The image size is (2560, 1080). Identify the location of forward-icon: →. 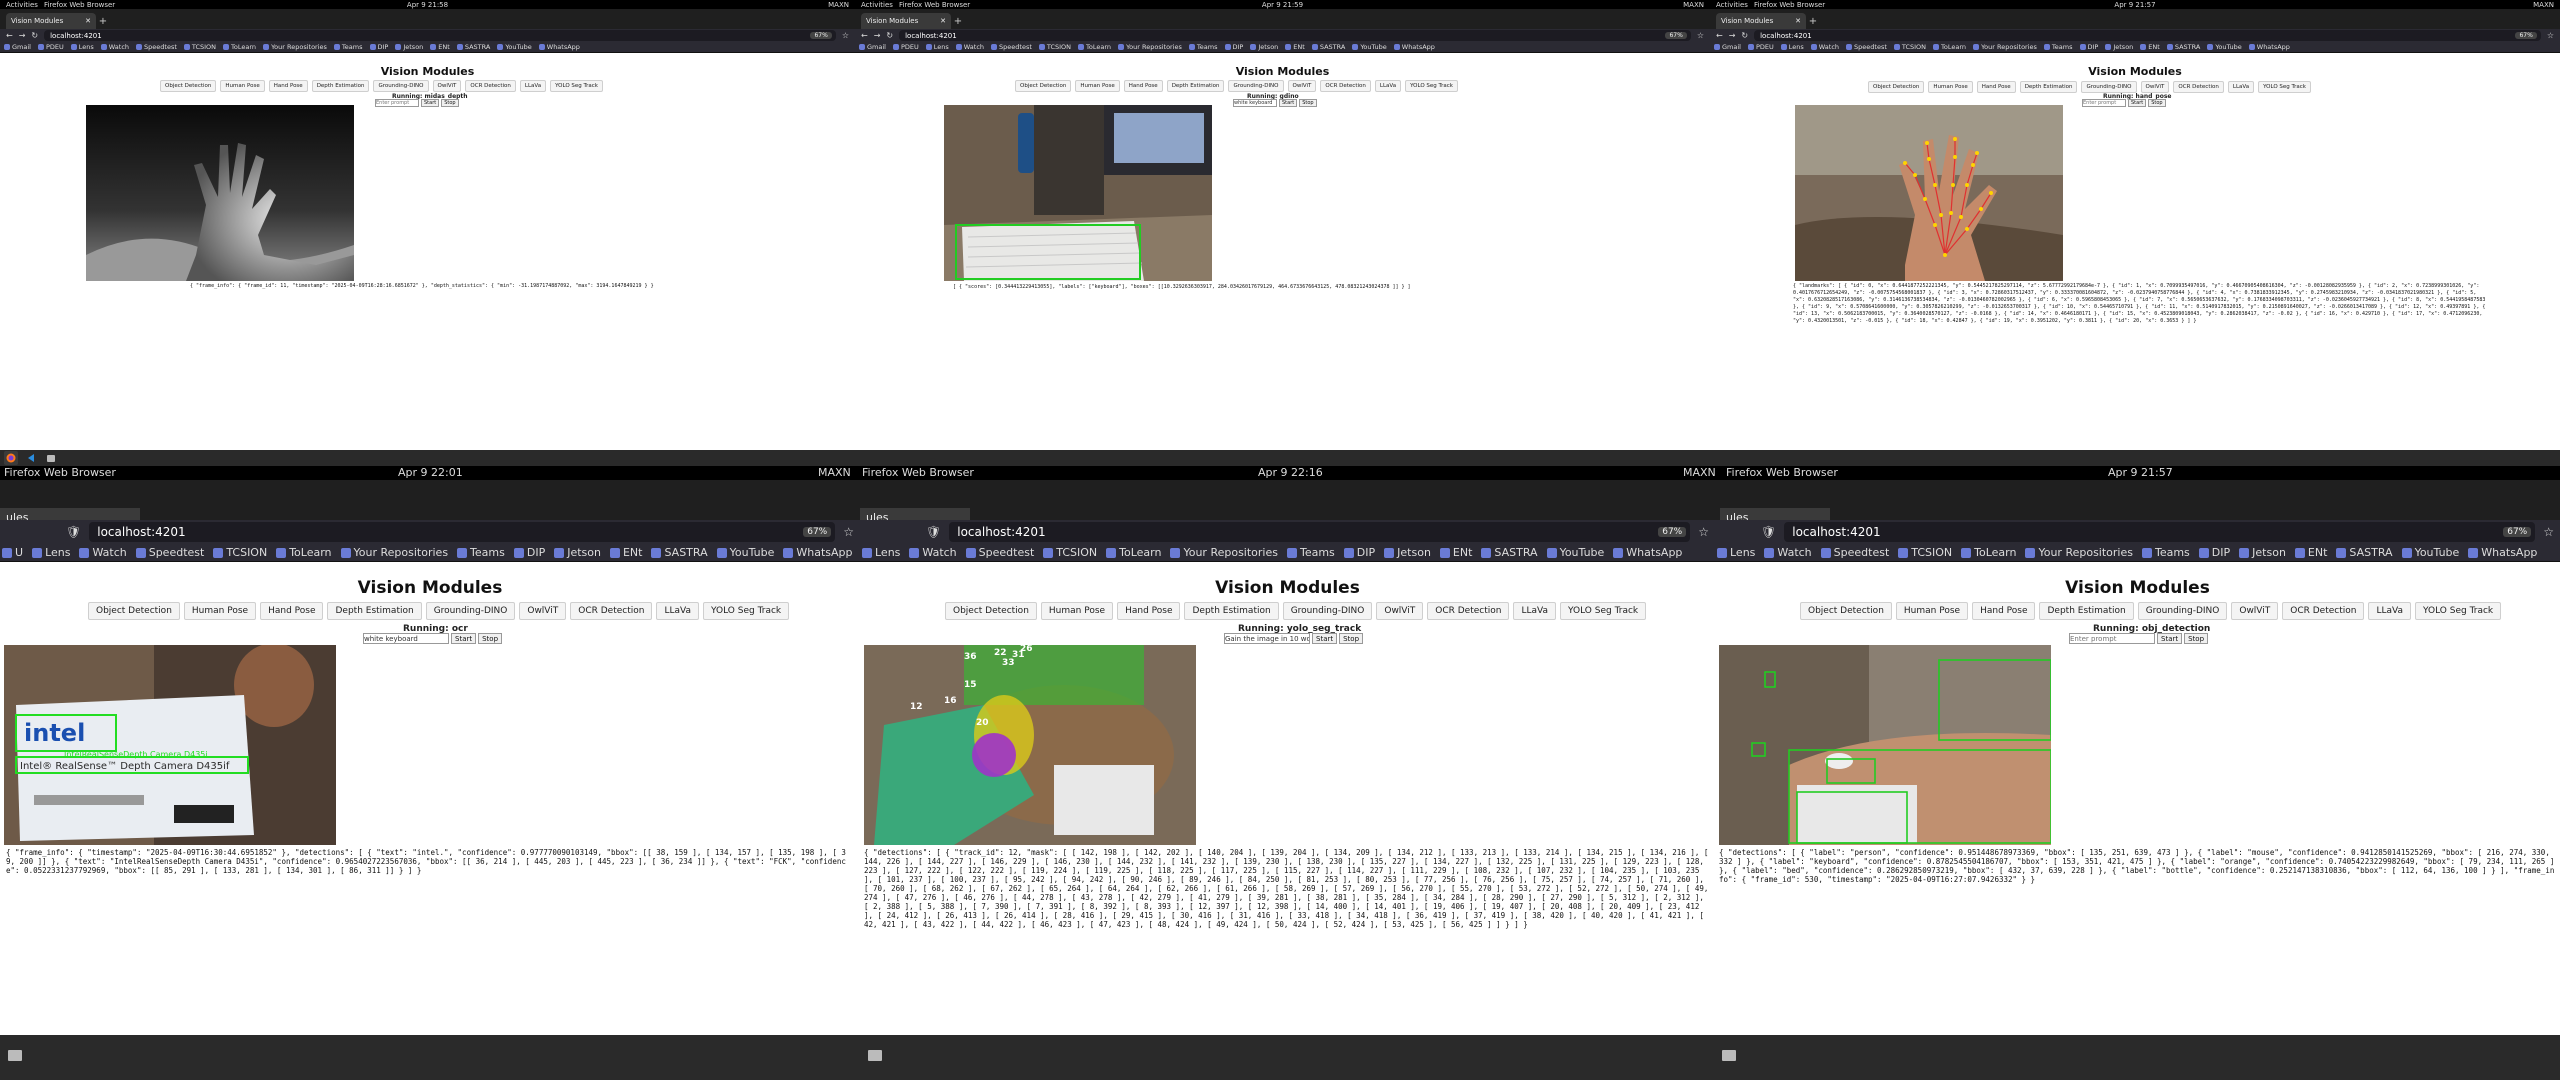
(877, 35).